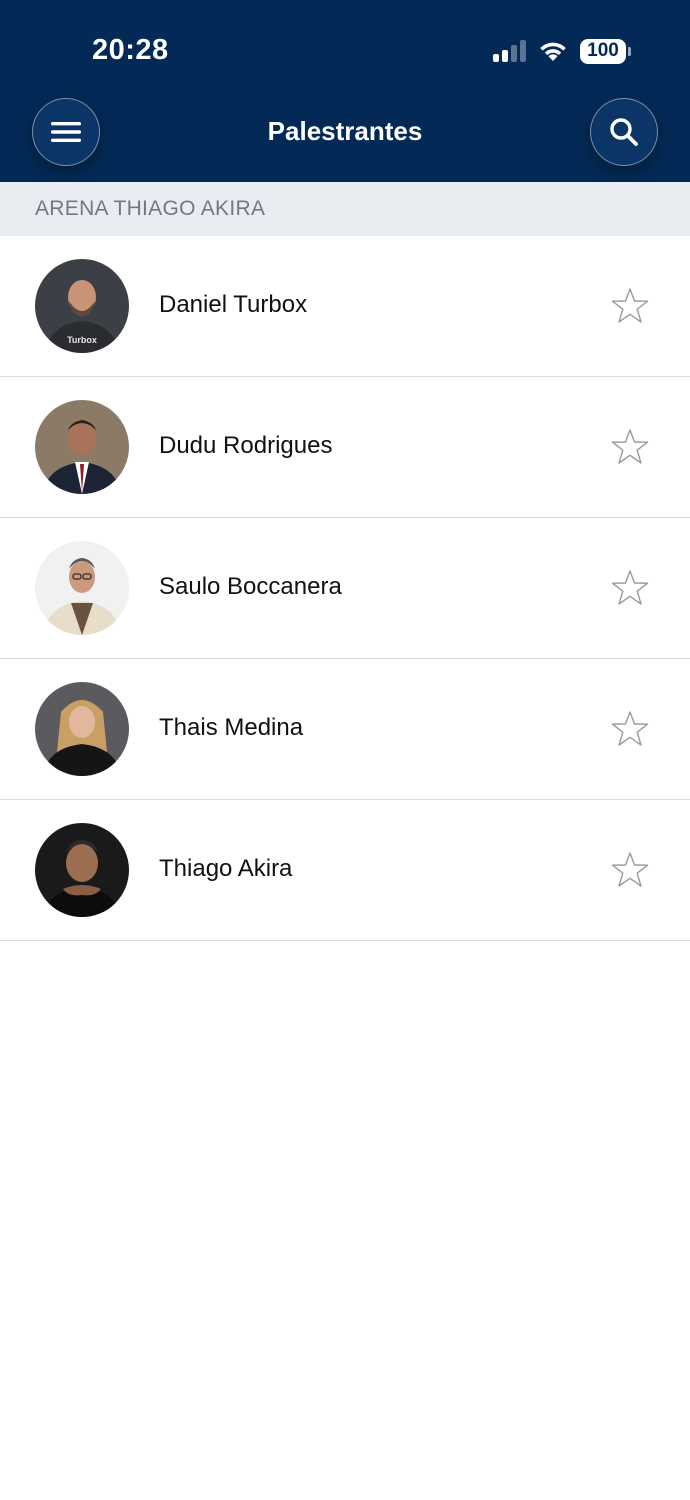 This screenshot has height=1500, width=690. Describe the element at coordinates (553, 51) in the screenshot. I see `wifi-icon` at that location.